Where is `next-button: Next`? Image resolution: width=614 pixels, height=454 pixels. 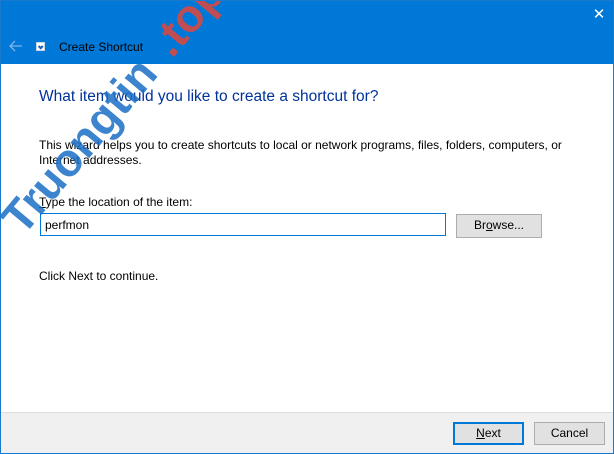 next-button: Next is located at coordinates (488, 433).